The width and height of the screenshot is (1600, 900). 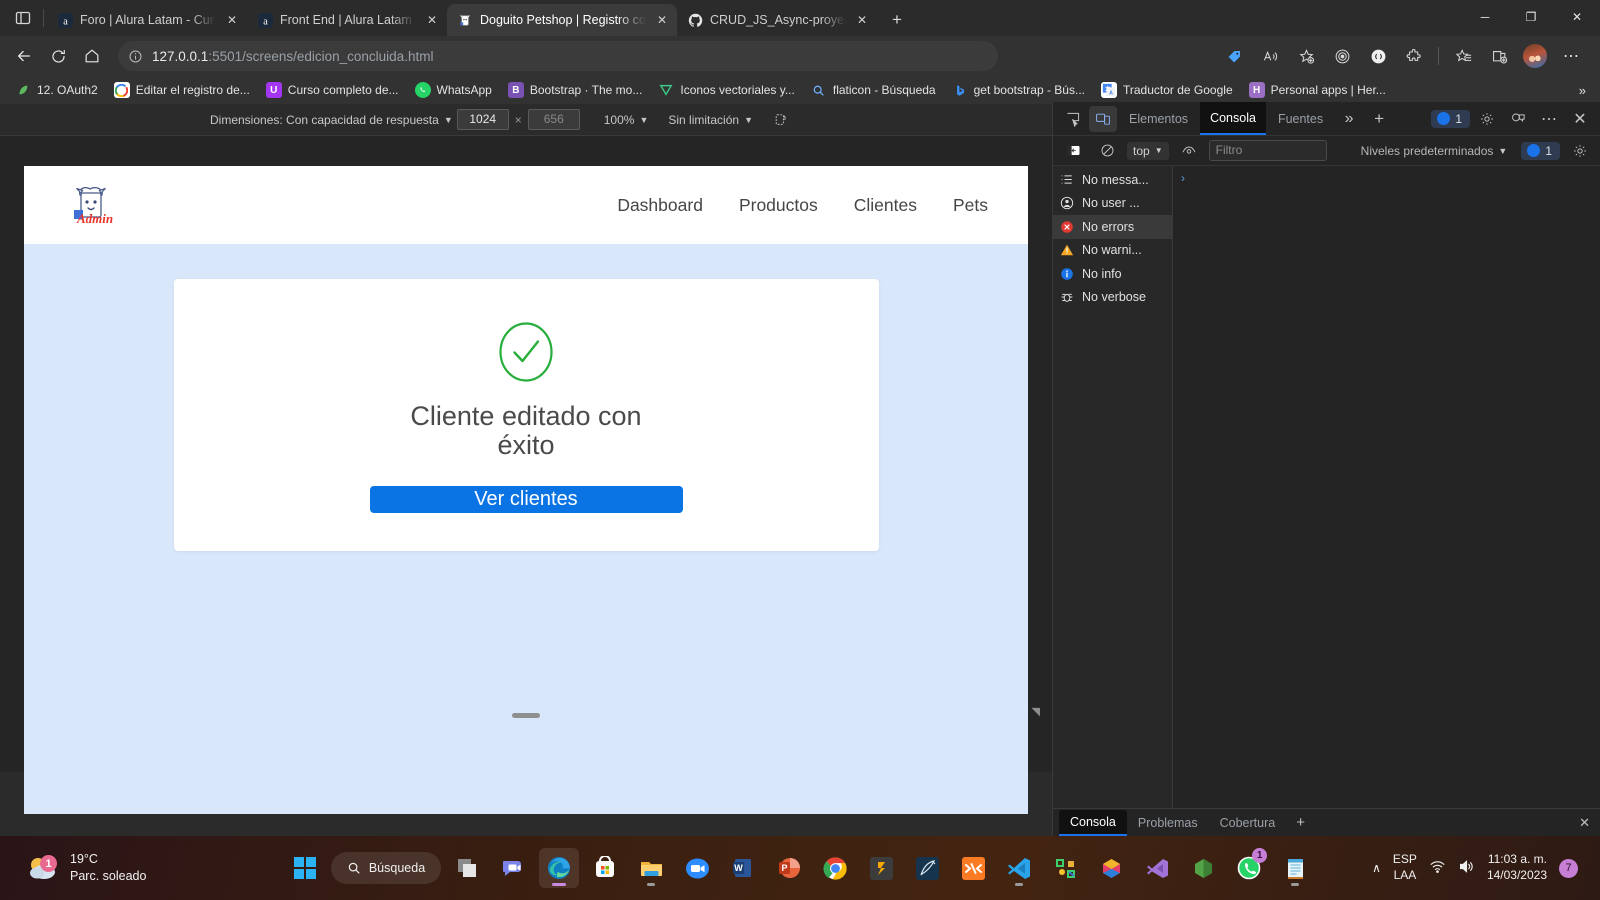 I want to click on issues-badge-filterbar: 1, so click(x=1540, y=150).